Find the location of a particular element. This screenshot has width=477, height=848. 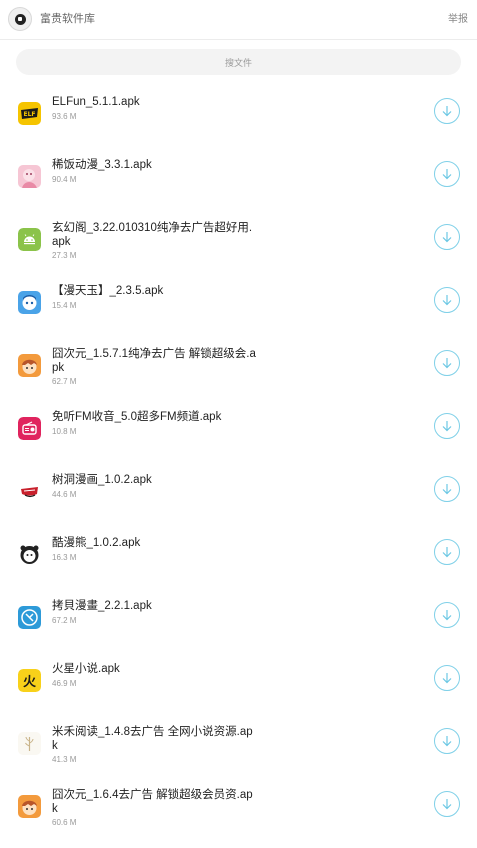

file-name: 米禾阅读_1.4.8去广告 全网小说资源.apk is located at coordinates (154, 739).